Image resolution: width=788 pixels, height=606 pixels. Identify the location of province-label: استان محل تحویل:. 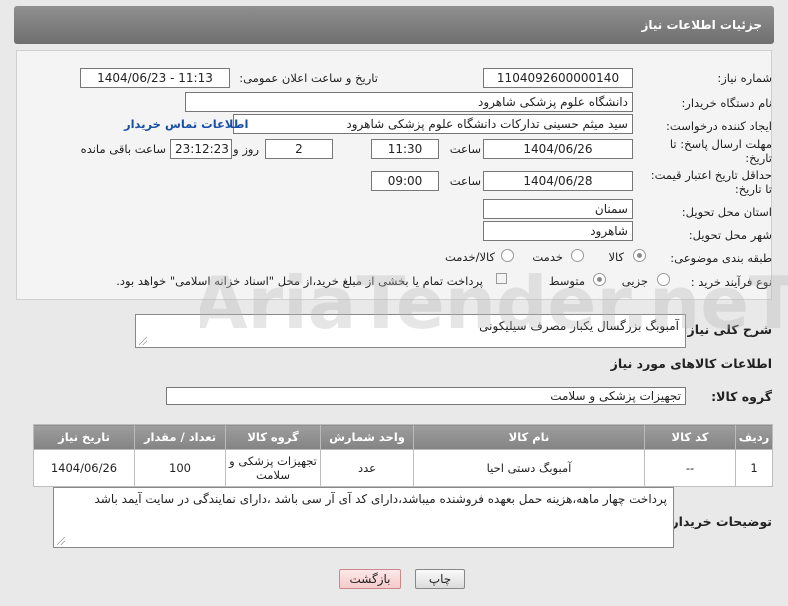
(726, 212).